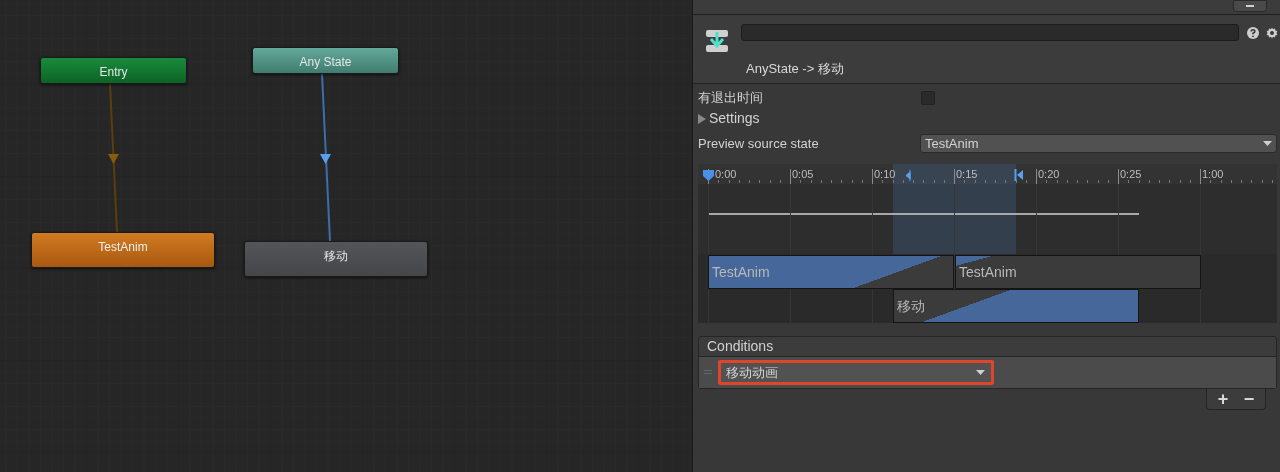  What do you see at coordinates (885, 174) in the screenshot?
I see `time-label: 0:10` at bounding box center [885, 174].